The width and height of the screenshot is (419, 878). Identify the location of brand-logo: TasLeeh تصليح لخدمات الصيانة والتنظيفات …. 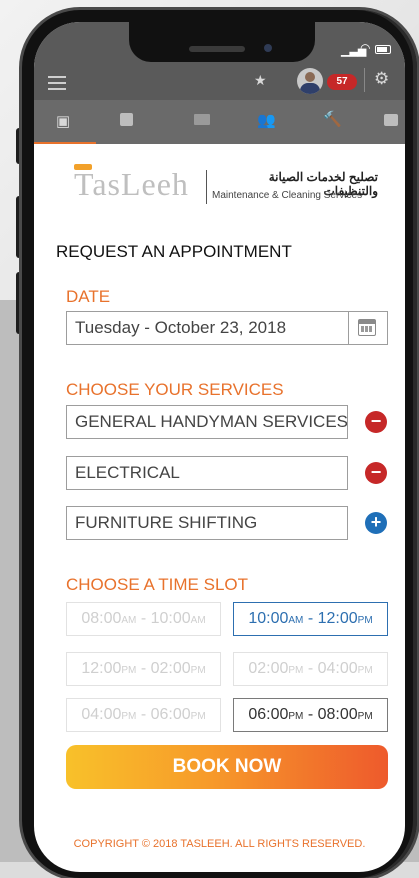
(224, 190).